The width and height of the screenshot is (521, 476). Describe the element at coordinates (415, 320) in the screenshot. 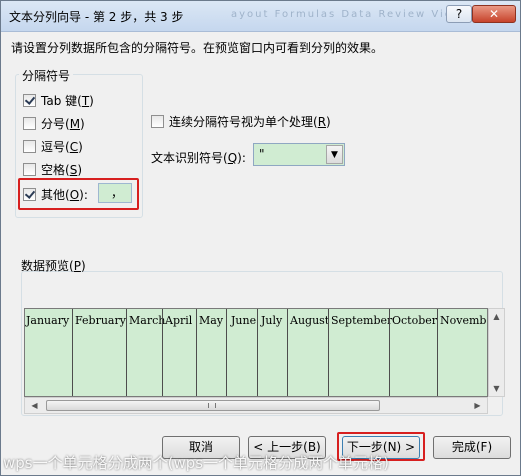

I see `preview-column-october: October` at that location.